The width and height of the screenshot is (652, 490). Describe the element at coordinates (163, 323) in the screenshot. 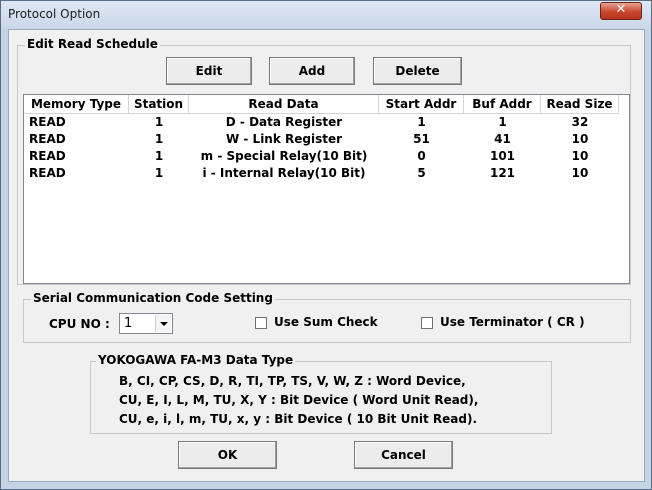

I see `chevron-down-icon` at that location.